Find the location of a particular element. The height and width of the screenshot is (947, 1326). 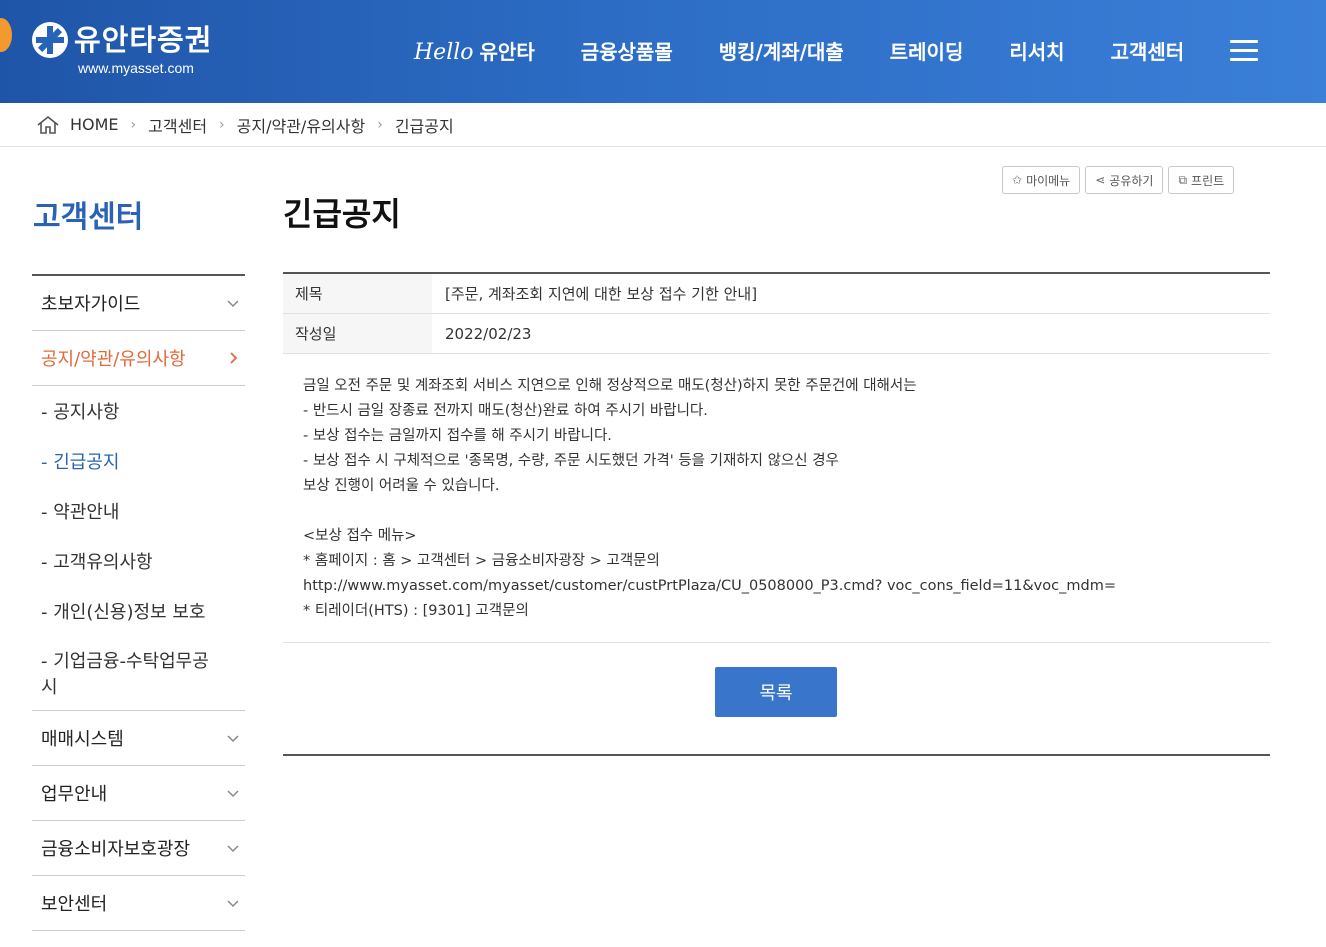

sidebar-item-label: 업무안내 is located at coordinates (74, 794).